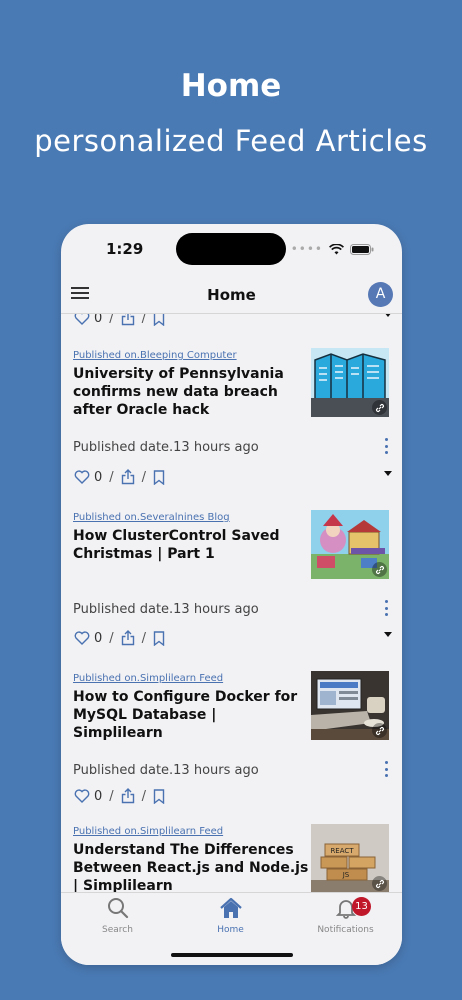 The height and width of the screenshot is (1000, 462). I want to click on status-icons: ••••, so click(332, 249).